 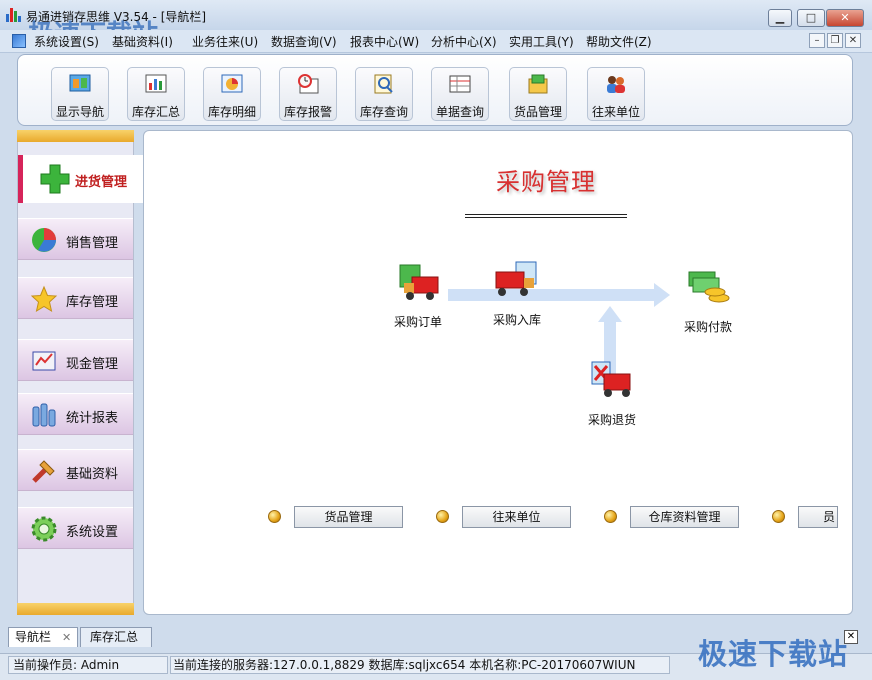 What do you see at coordinates (538, 84) in the screenshot?
I see `goods-icon` at bounding box center [538, 84].